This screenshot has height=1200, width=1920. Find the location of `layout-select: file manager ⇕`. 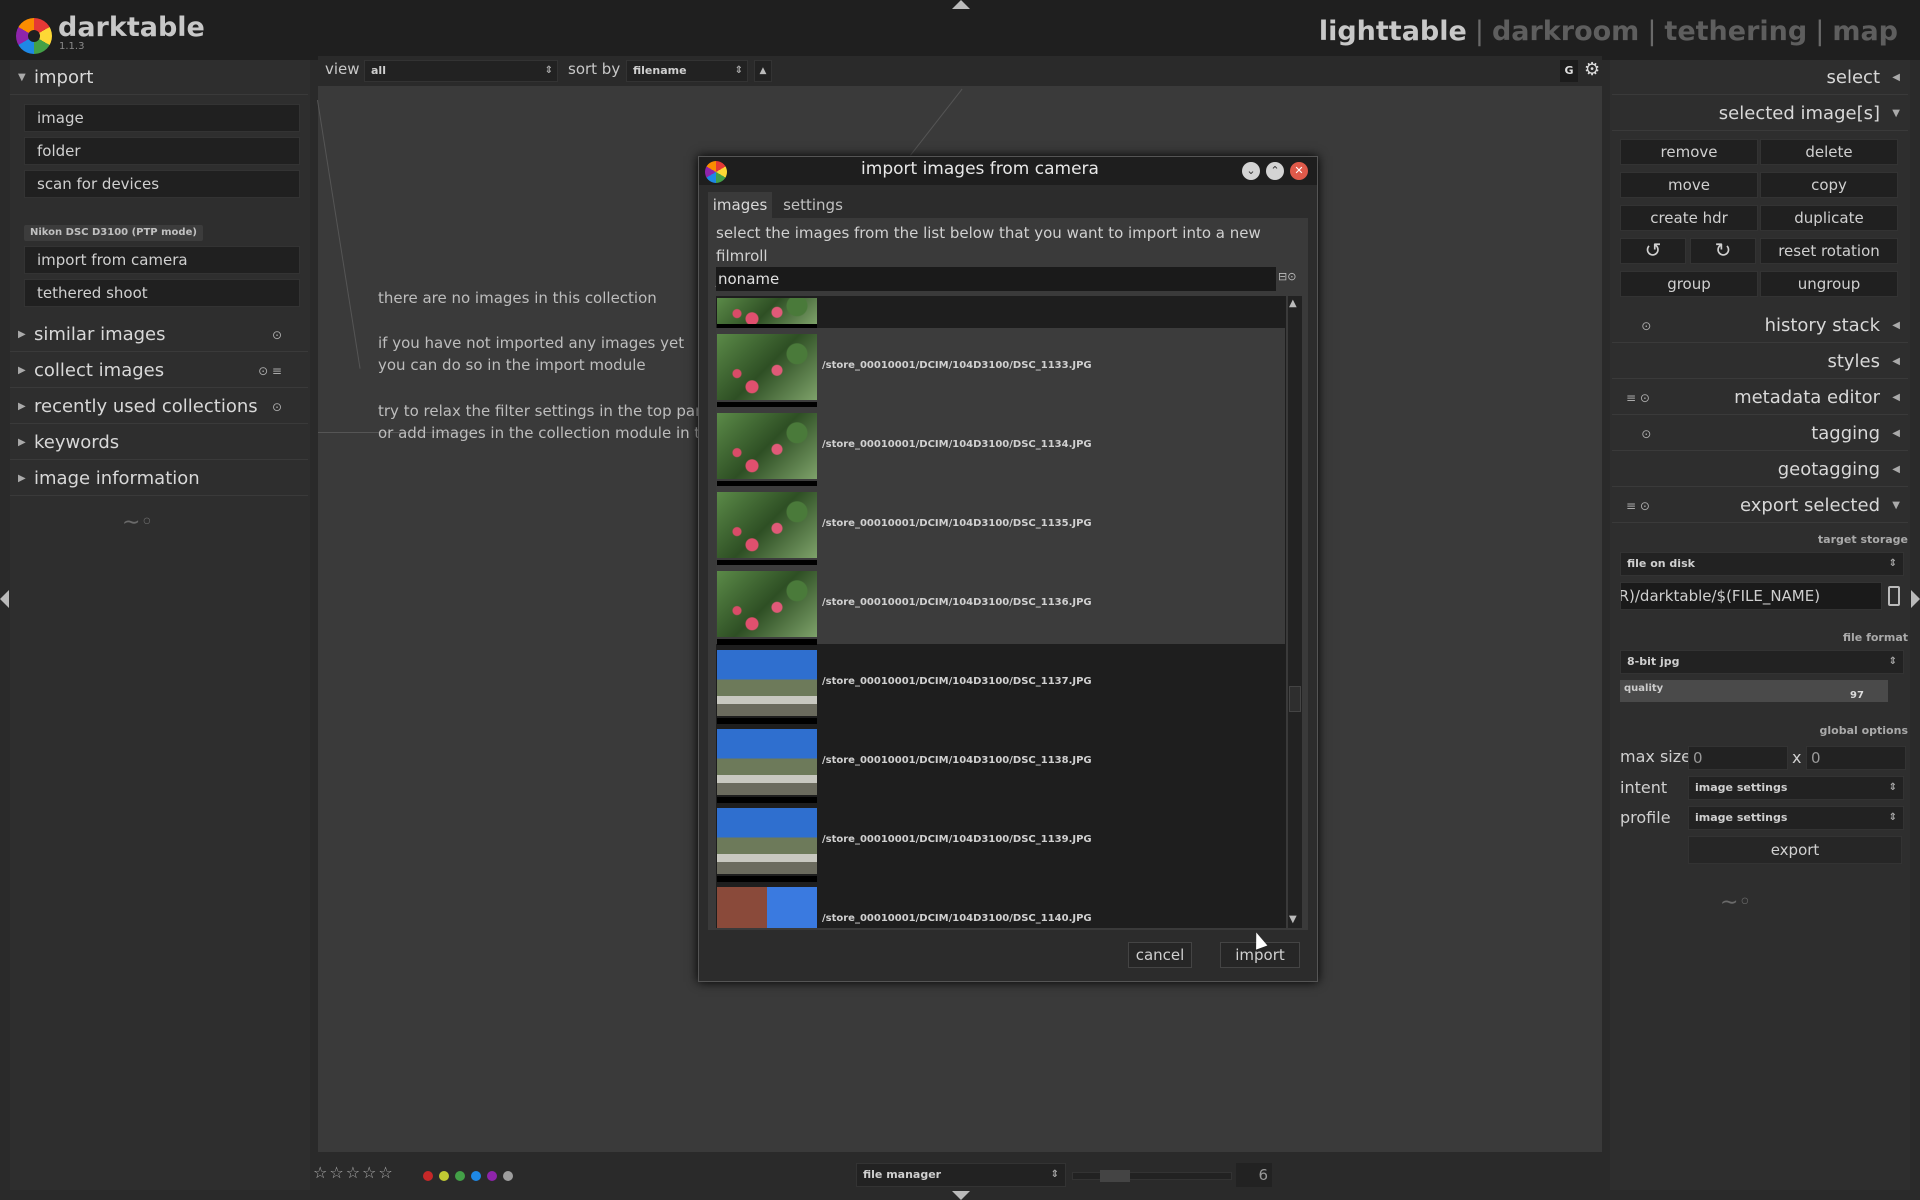

layout-select: file manager ⇕ is located at coordinates (961, 1175).